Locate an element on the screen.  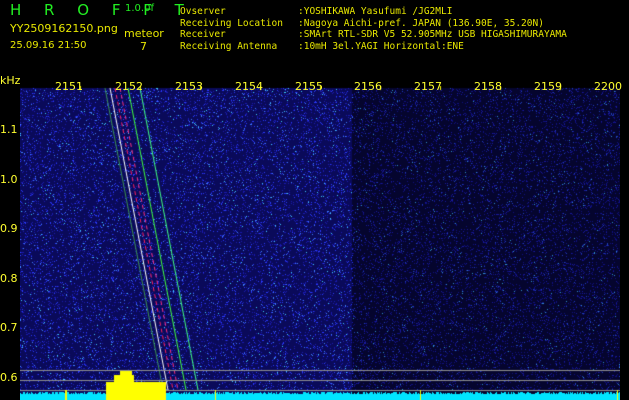
x-tick-label: 2154 is located at coordinates (249, 86).